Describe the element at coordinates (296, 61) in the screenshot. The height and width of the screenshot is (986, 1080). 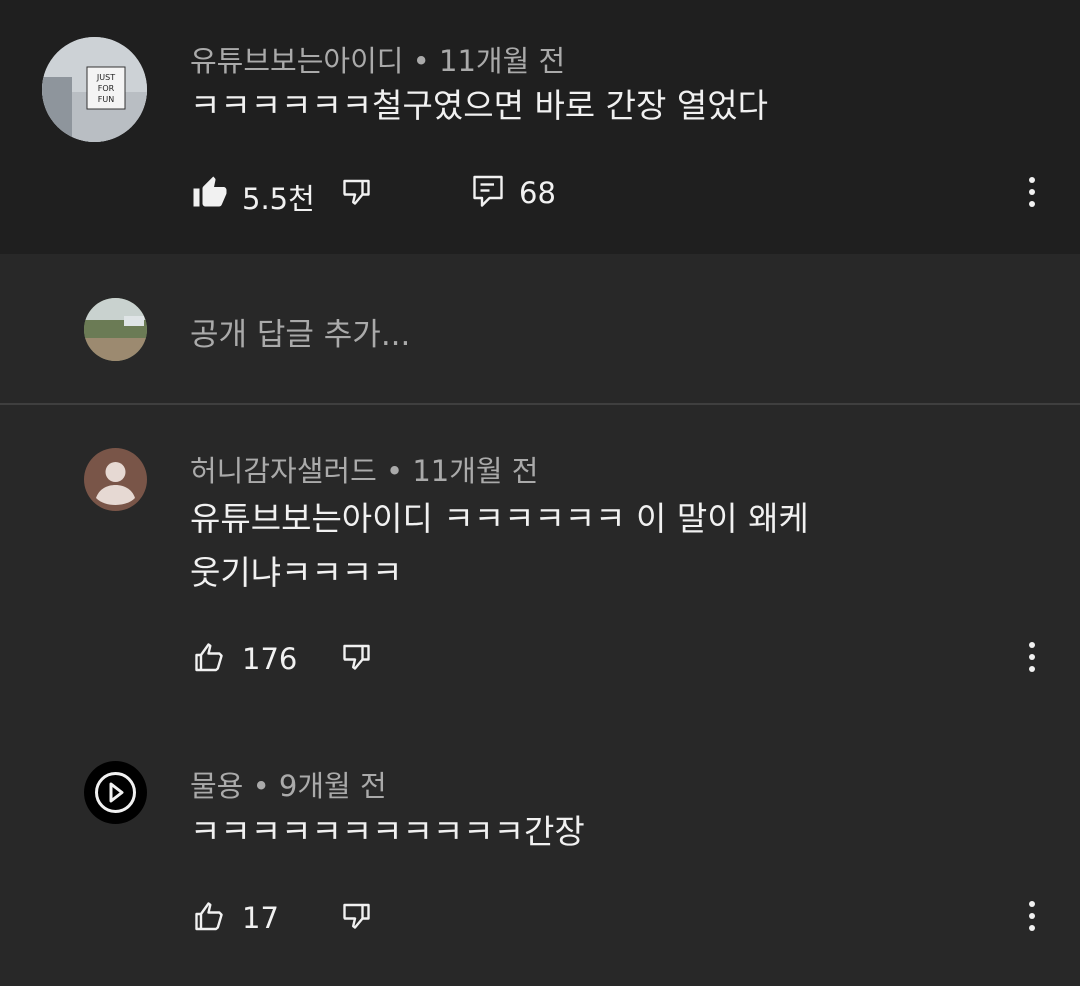
I see `comment-author: 유튜브보는아이디` at that location.